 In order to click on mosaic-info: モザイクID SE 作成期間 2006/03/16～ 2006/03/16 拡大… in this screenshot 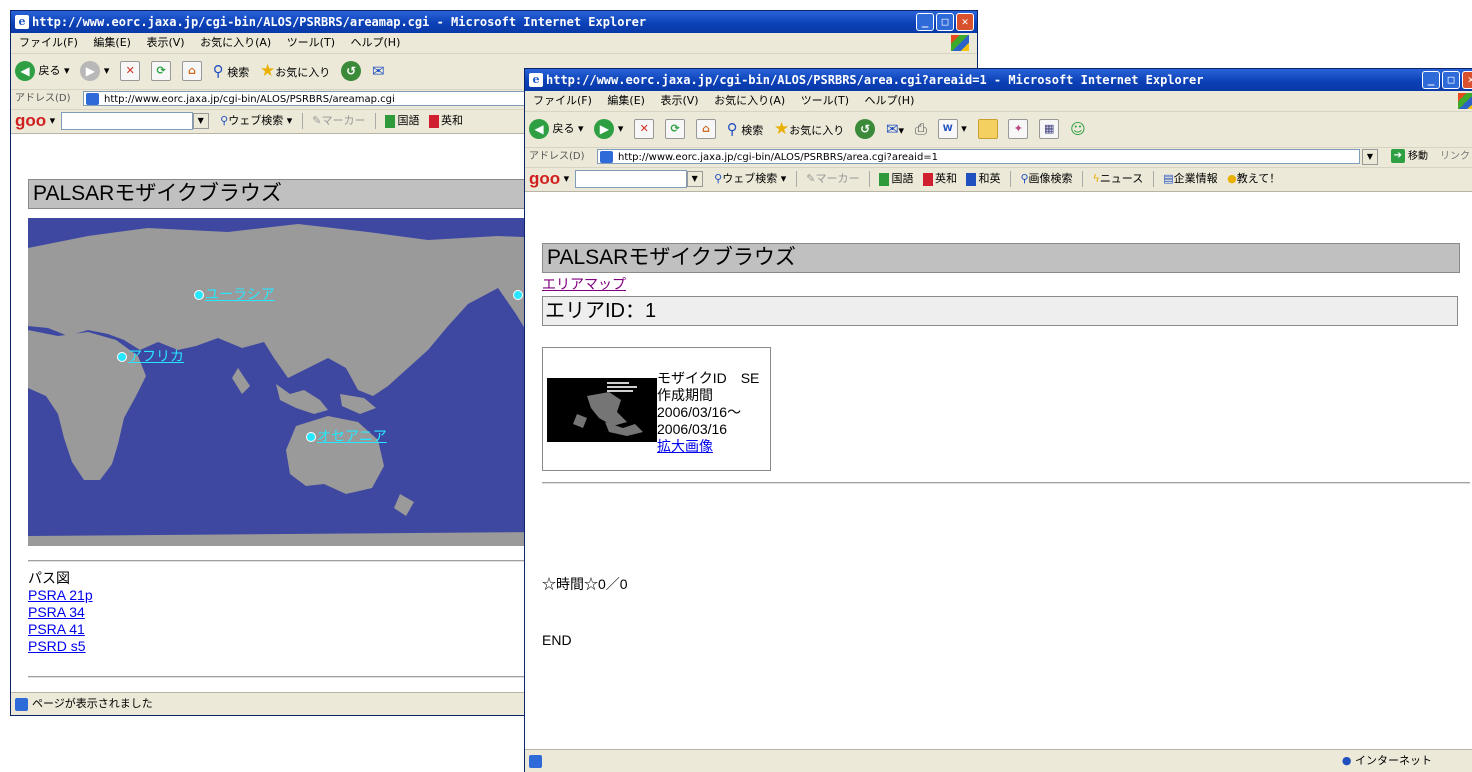, I will do `click(713, 412)`.